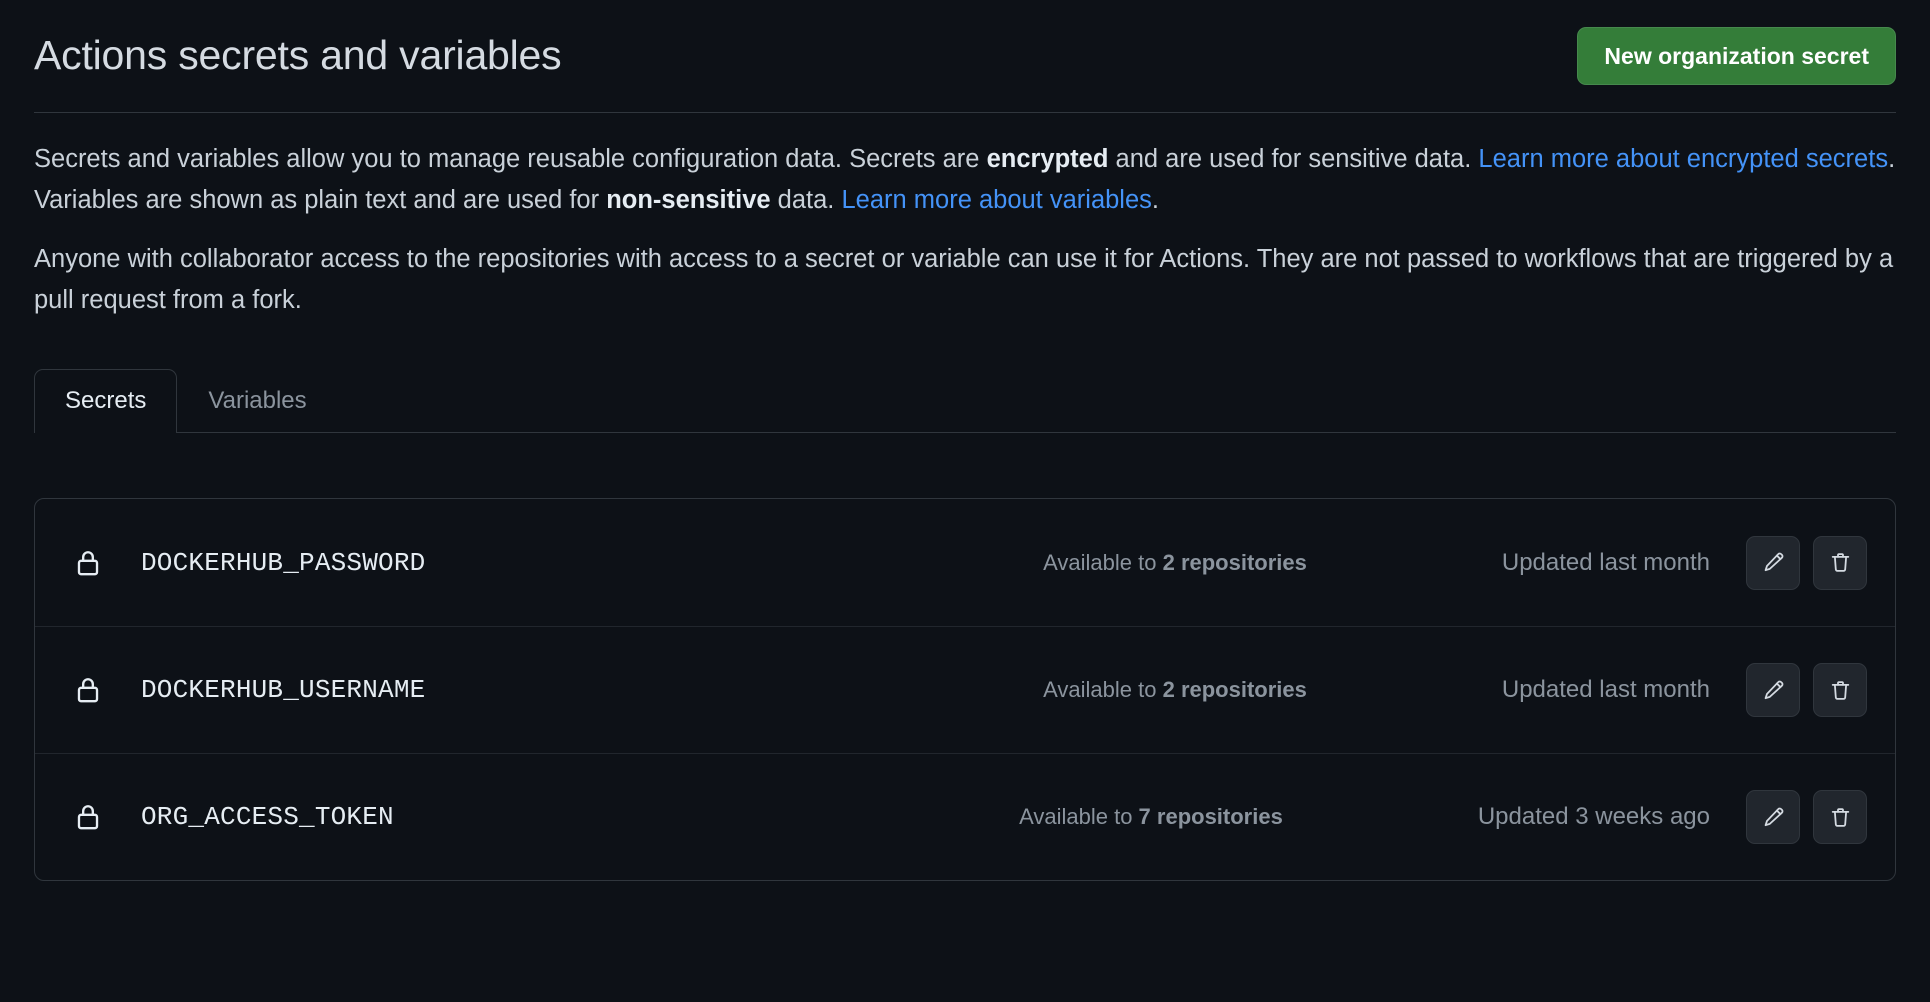 Image resolution: width=1930 pixels, height=1002 pixels. What do you see at coordinates (1736, 56) in the screenshot?
I see `new-organization-secret-button: New organization secret` at bounding box center [1736, 56].